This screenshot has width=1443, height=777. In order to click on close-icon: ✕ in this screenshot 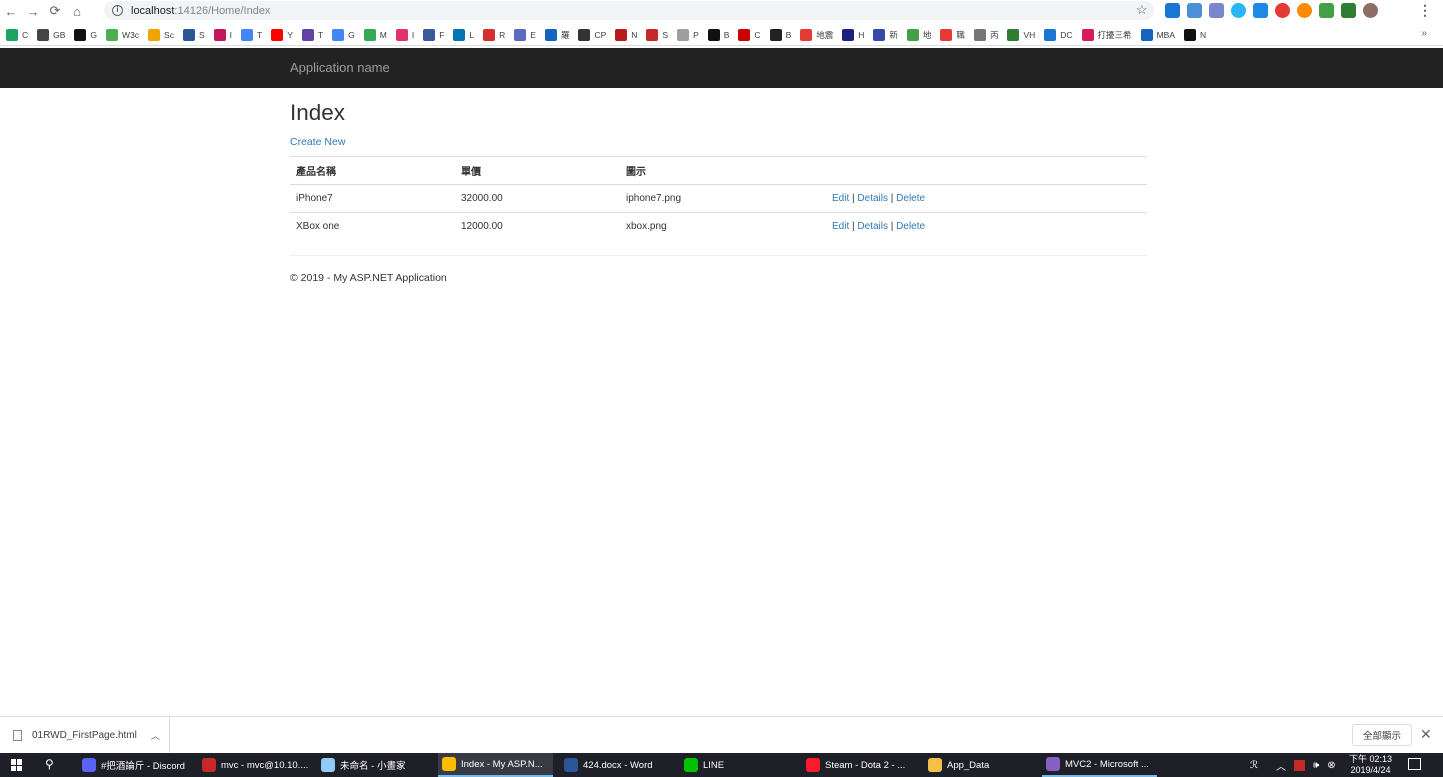, I will do `click(1426, 734)`.